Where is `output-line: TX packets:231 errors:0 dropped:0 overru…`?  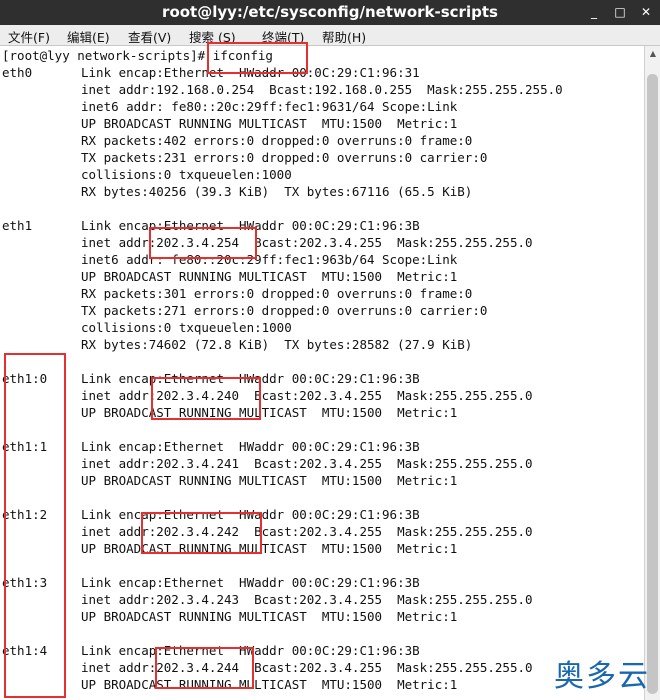
output-line: TX packets:231 errors:0 dropped:0 overru… is located at coordinates (284, 157).